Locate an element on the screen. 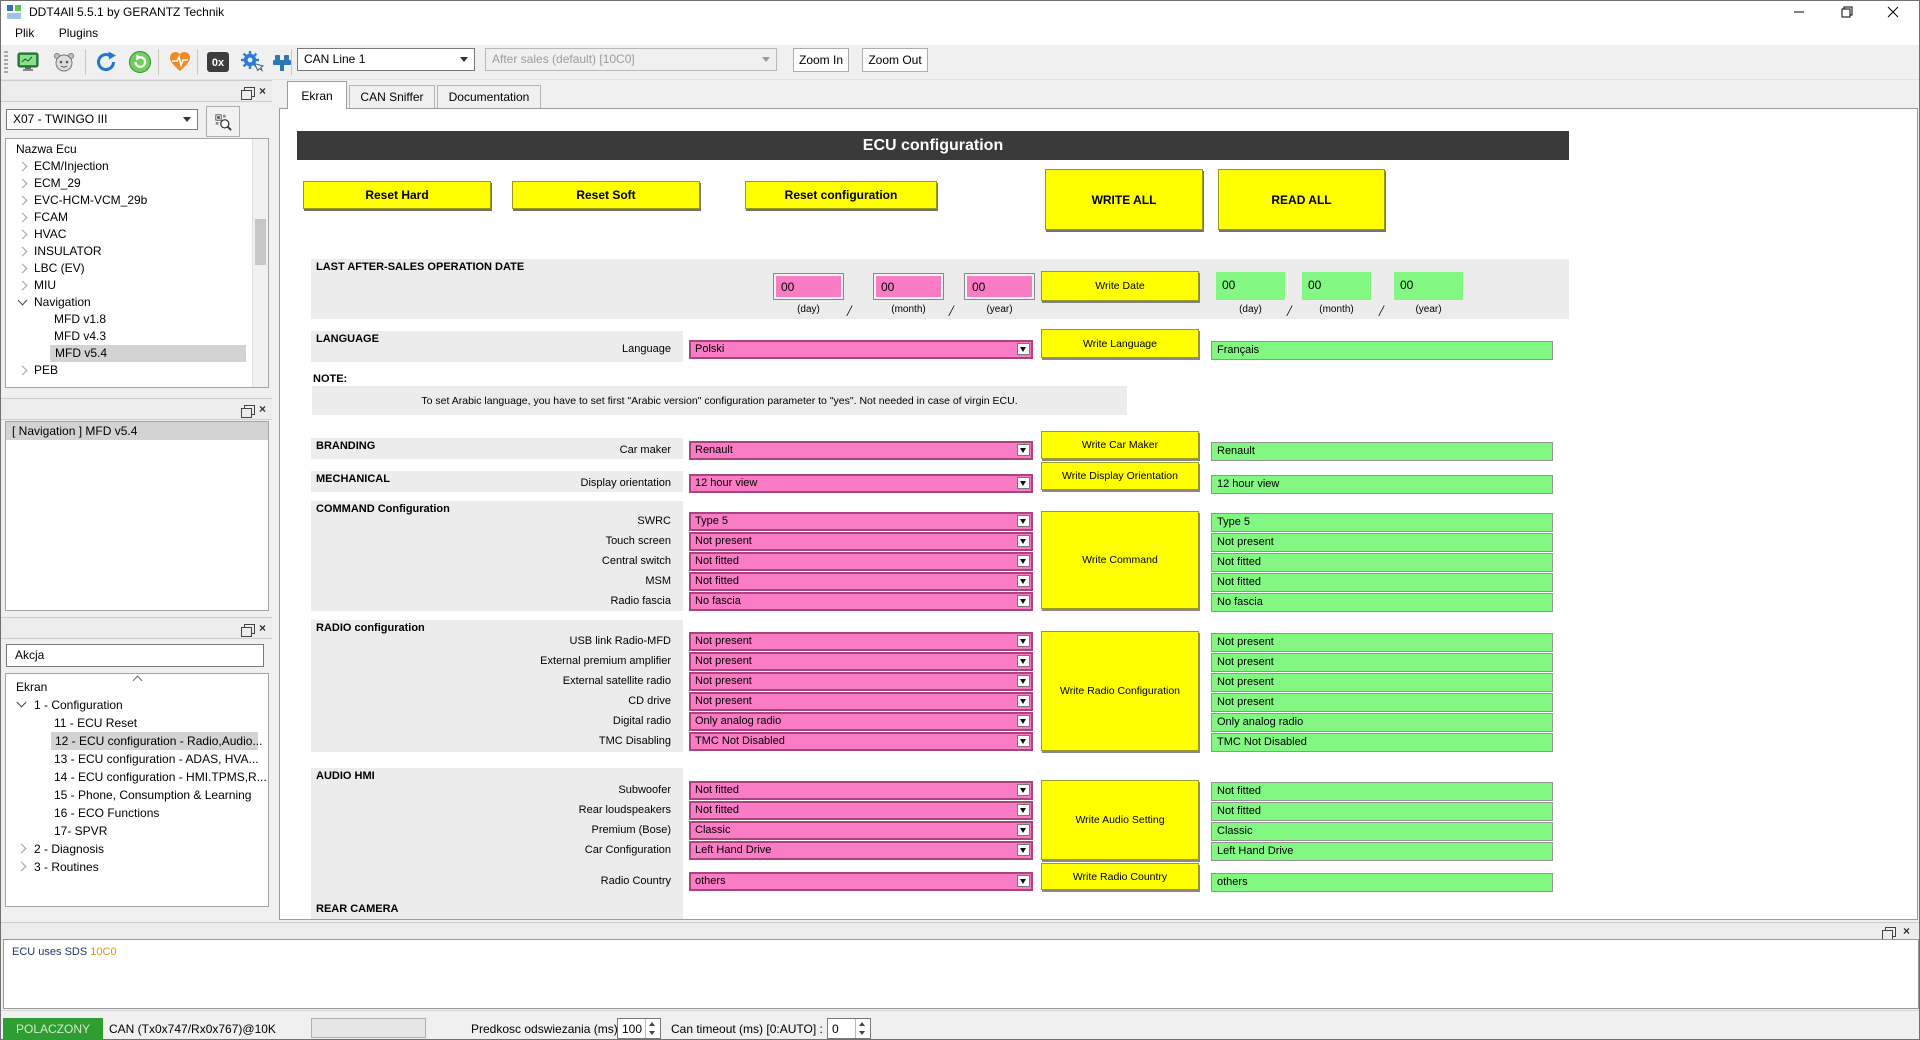 This screenshot has height=1040, width=1920. ecu-tree-item: PEB is located at coordinates (137, 370).